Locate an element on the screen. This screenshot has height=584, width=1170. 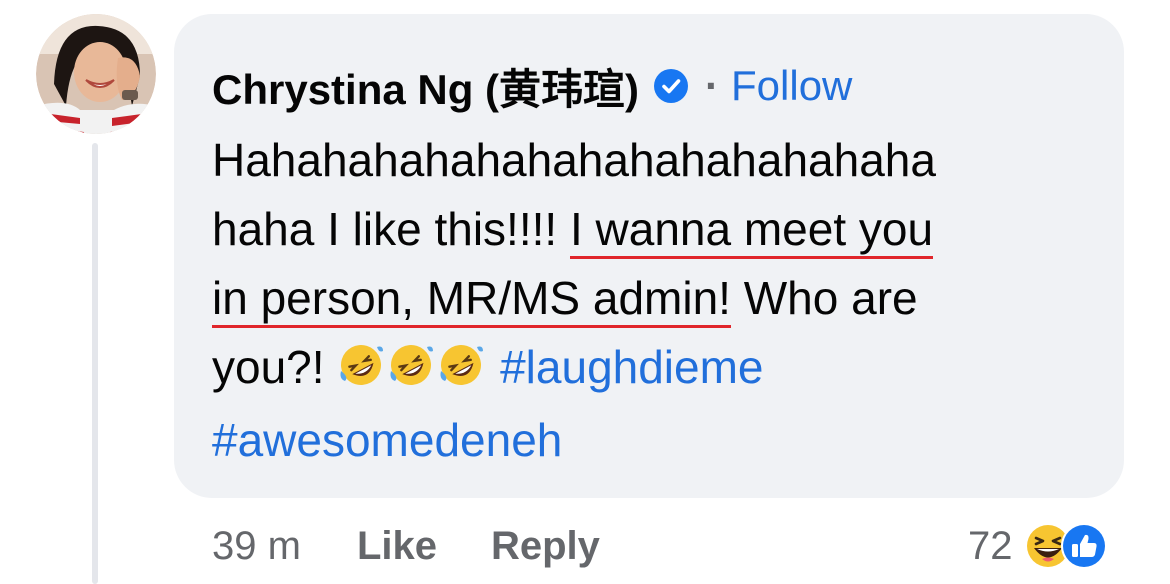
comment-text-segment: Who are is located at coordinates (824, 298).